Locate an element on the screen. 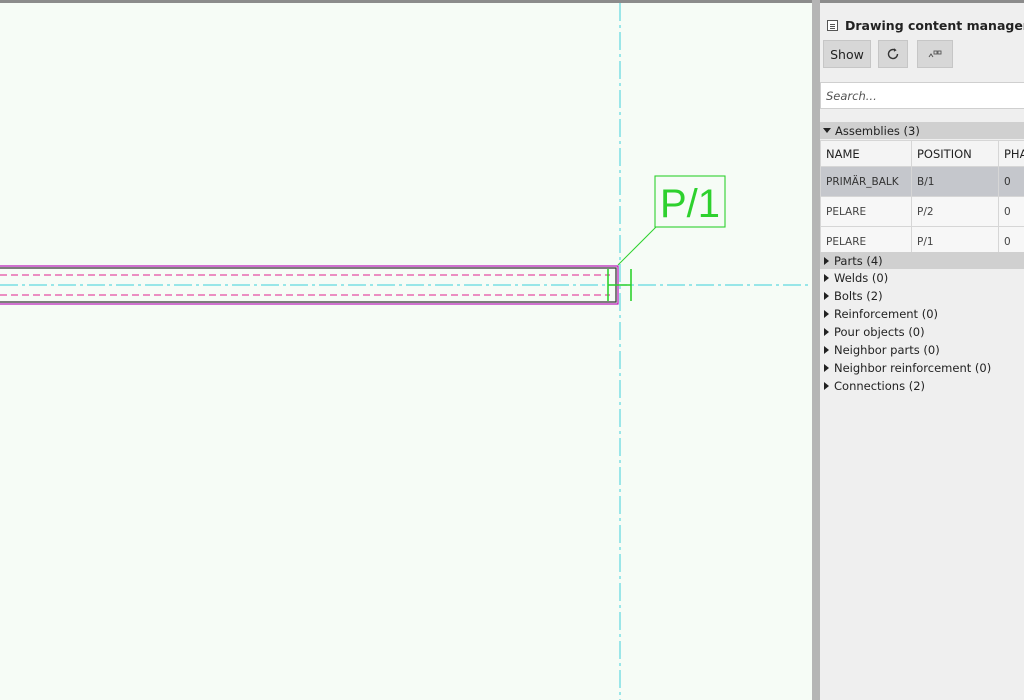  tree-item-label: Pour objects (0) is located at coordinates (879, 332).